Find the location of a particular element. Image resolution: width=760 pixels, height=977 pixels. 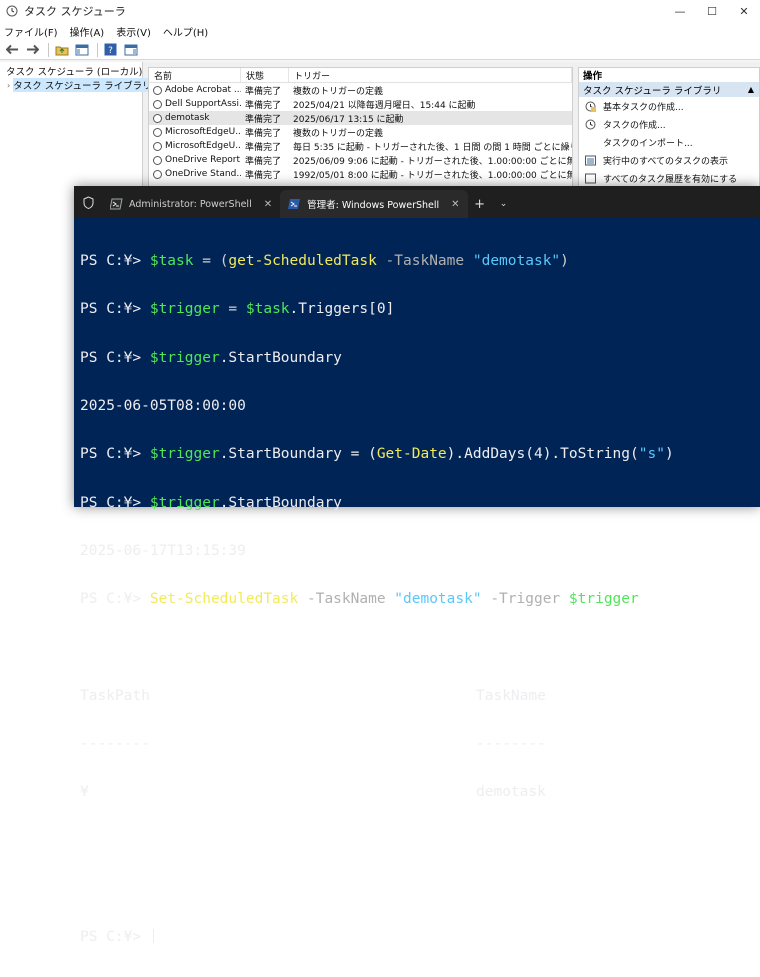

arrow-left-icon is located at coordinates (12, 49).